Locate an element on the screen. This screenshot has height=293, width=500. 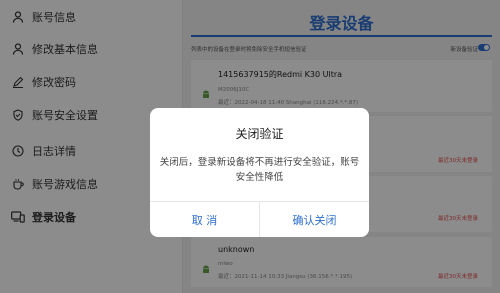
dialog-message: 关闭后，登录新设备将不再进行安全验证，账号安全性降低 is located at coordinates (259, 170).